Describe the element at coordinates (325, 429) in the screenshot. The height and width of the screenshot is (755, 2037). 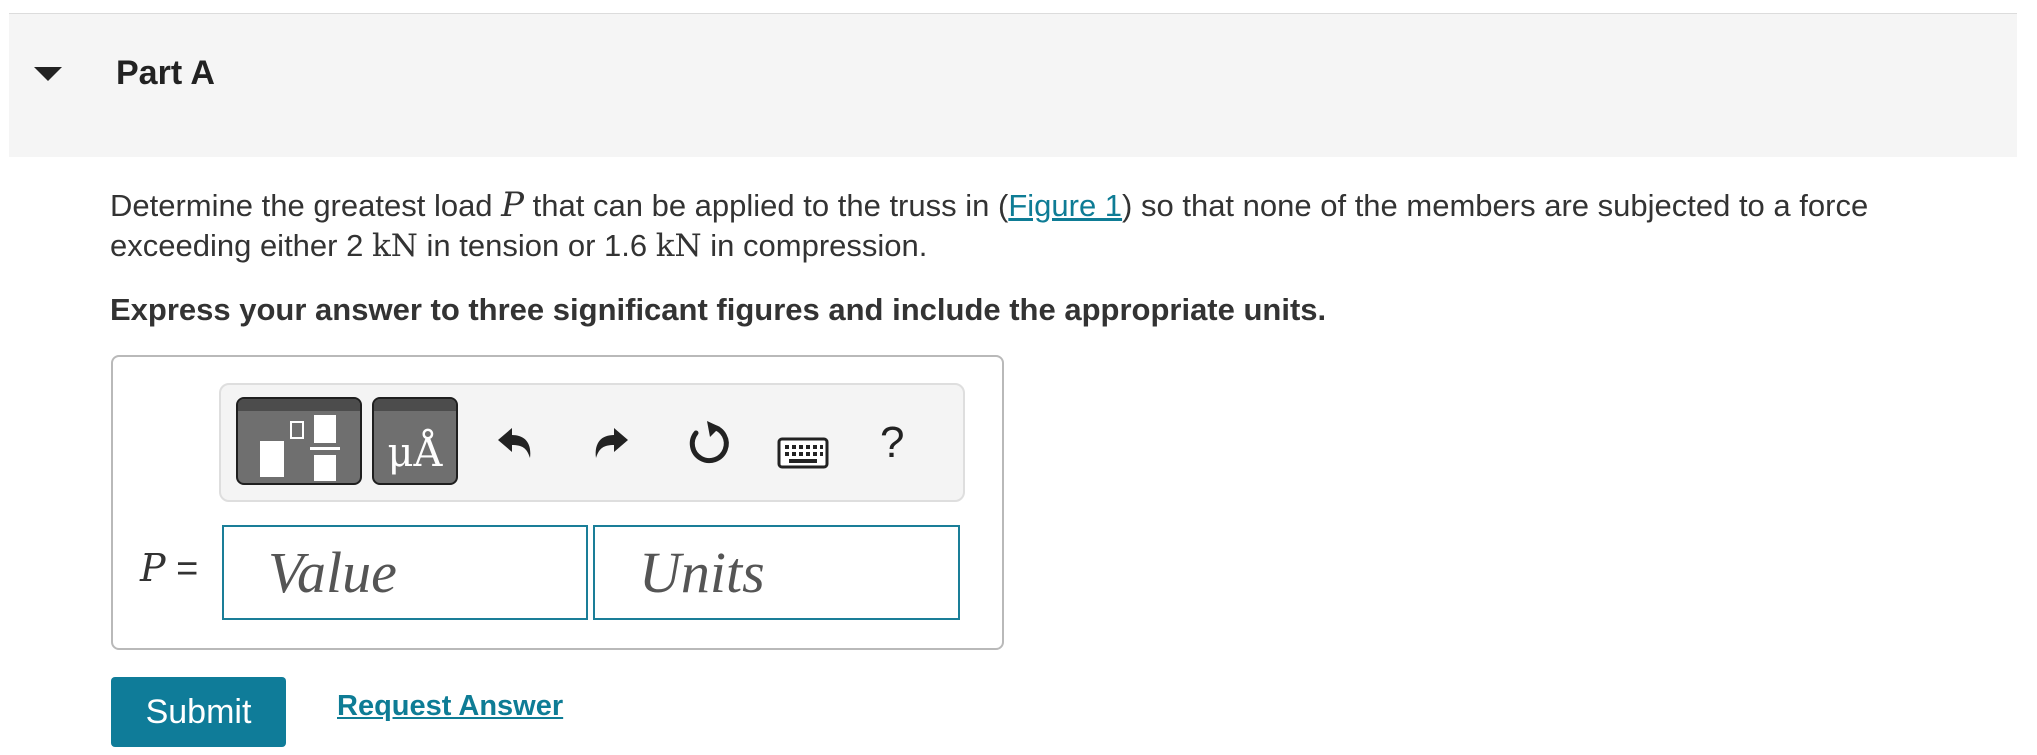
I see `template-numerator-shape` at that location.